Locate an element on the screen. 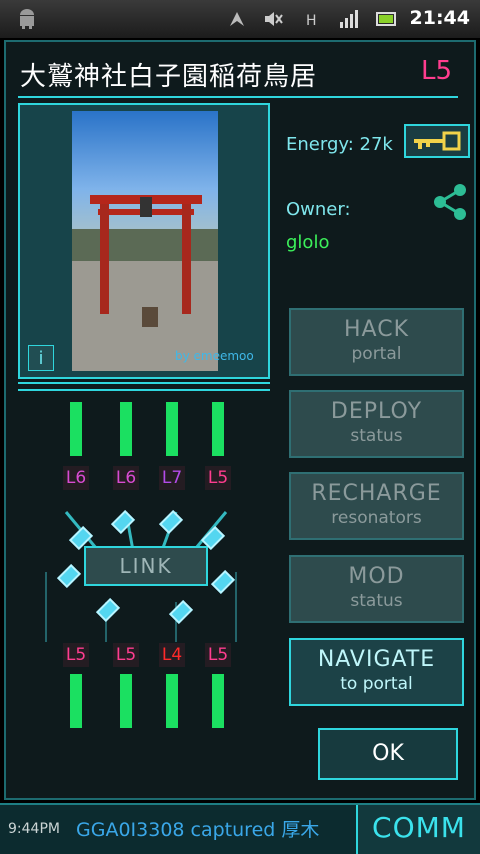  energy-label: Energy: is located at coordinates (320, 144).